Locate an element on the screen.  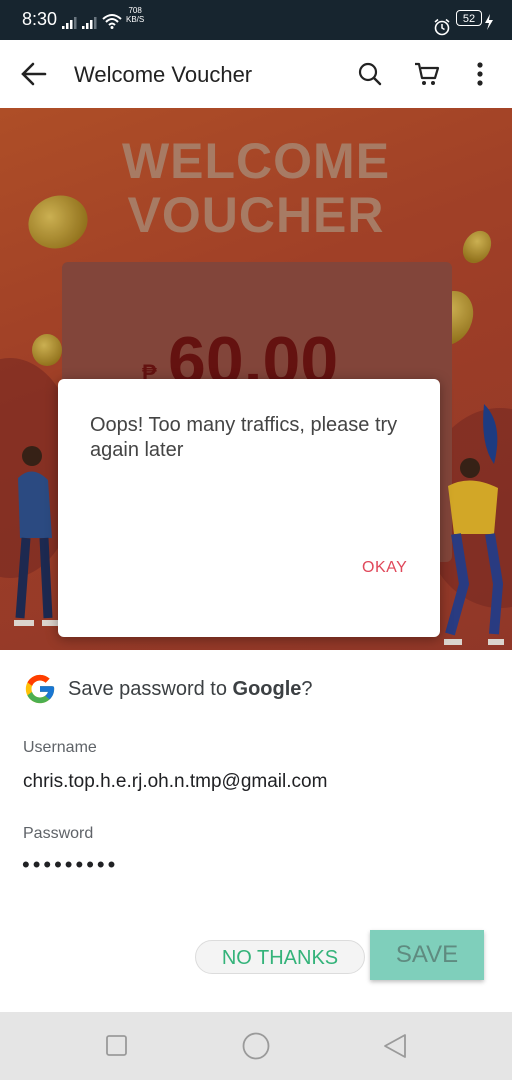
save-password-title: Save password to Google? is located at coordinates (190, 689).